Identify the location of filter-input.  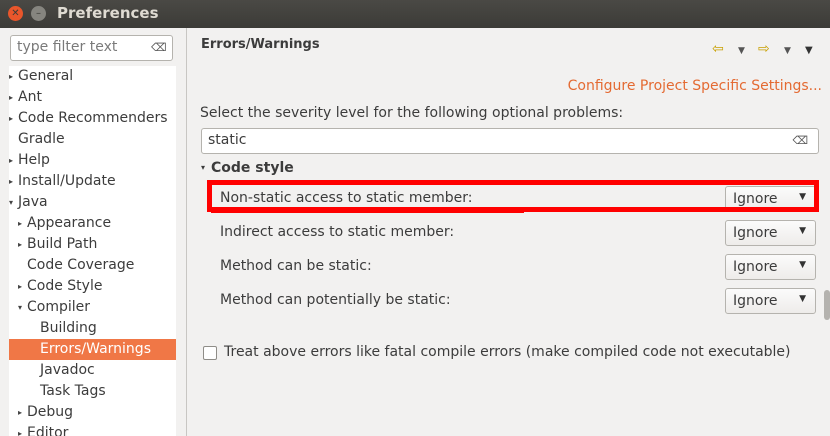
(79, 47).